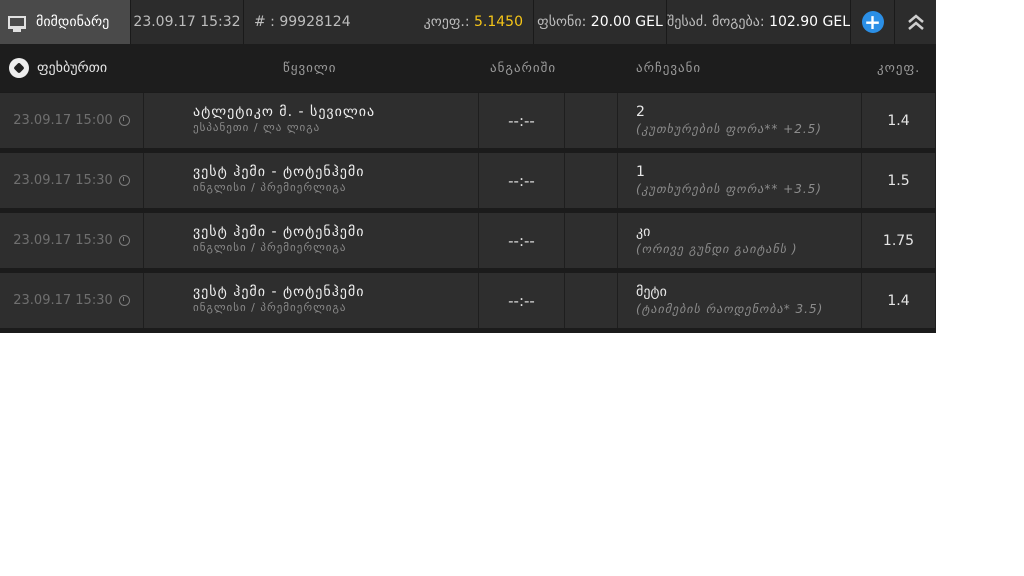  I want to click on pick-cell: კი (ორივე გუნდი გაიტანს ), so click(740, 240).